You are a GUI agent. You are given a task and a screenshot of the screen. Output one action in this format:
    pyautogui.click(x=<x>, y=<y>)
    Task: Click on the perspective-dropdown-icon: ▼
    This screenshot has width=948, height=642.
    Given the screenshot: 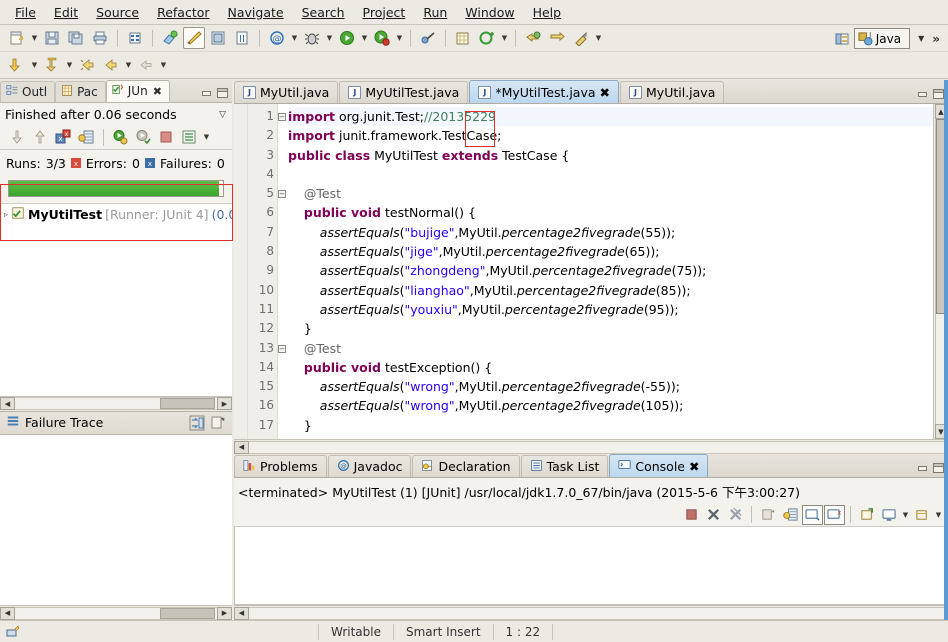 What is the action you would take?
    pyautogui.click(x=921, y=38)
    